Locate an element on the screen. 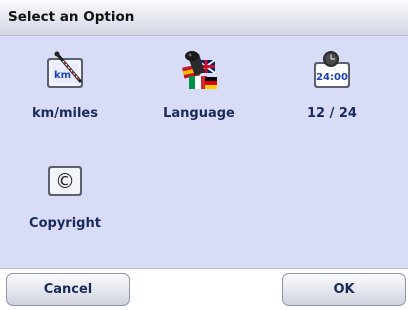 Image resolution: width=408 pixels, height=310 pixels. copyright-icon: © is located at coordinates (65, 181).